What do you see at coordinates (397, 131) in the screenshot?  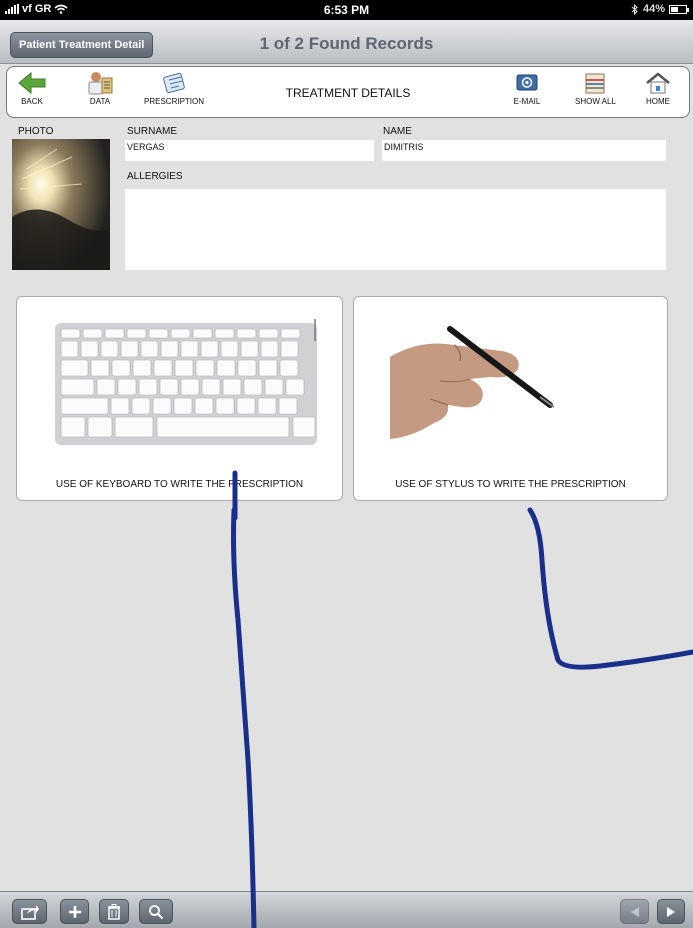 I see `name-label: NAME` at bounding box center [397, 131].